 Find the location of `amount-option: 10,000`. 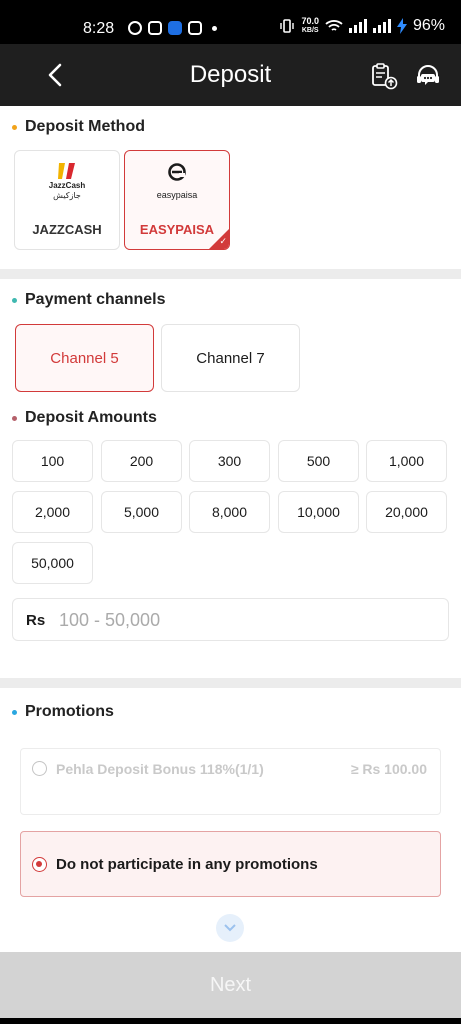

amount-option: 10,000 is located at coordinates (318, 512).